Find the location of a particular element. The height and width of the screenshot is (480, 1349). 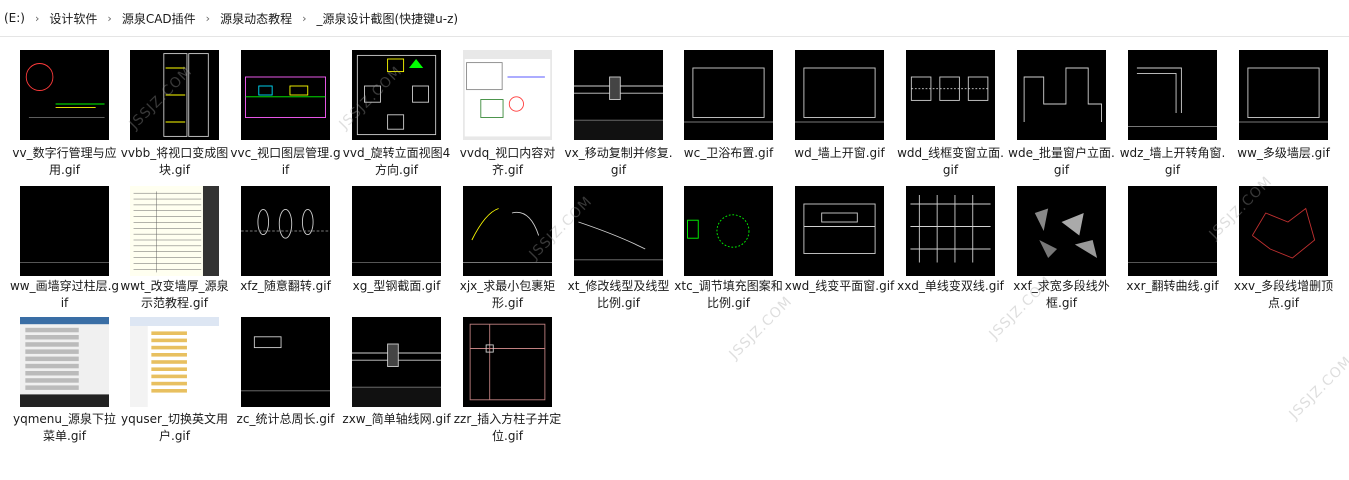

file-item: xtc_调节填充图案和比例.gif is located at coordinates (734, 173).